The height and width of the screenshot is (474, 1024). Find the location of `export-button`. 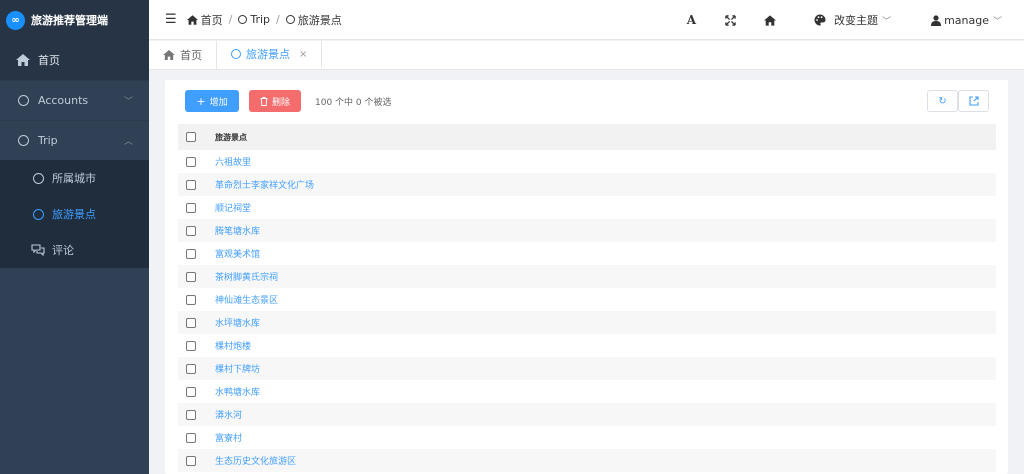

export-button is located at coordinates (973, 101).